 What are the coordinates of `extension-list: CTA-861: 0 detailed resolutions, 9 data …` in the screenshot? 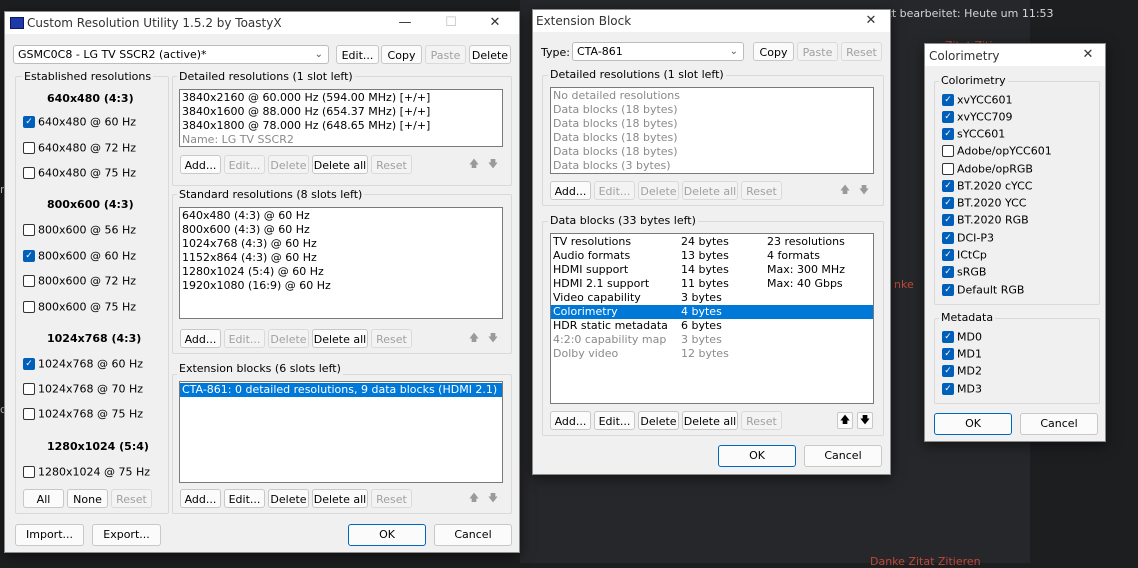 It's located at (341, 432).